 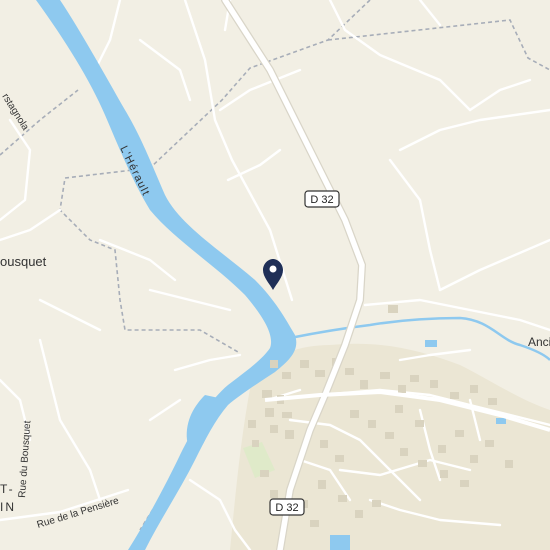 I want to click on label-place-east: Anci, so click(x=539, y=342).